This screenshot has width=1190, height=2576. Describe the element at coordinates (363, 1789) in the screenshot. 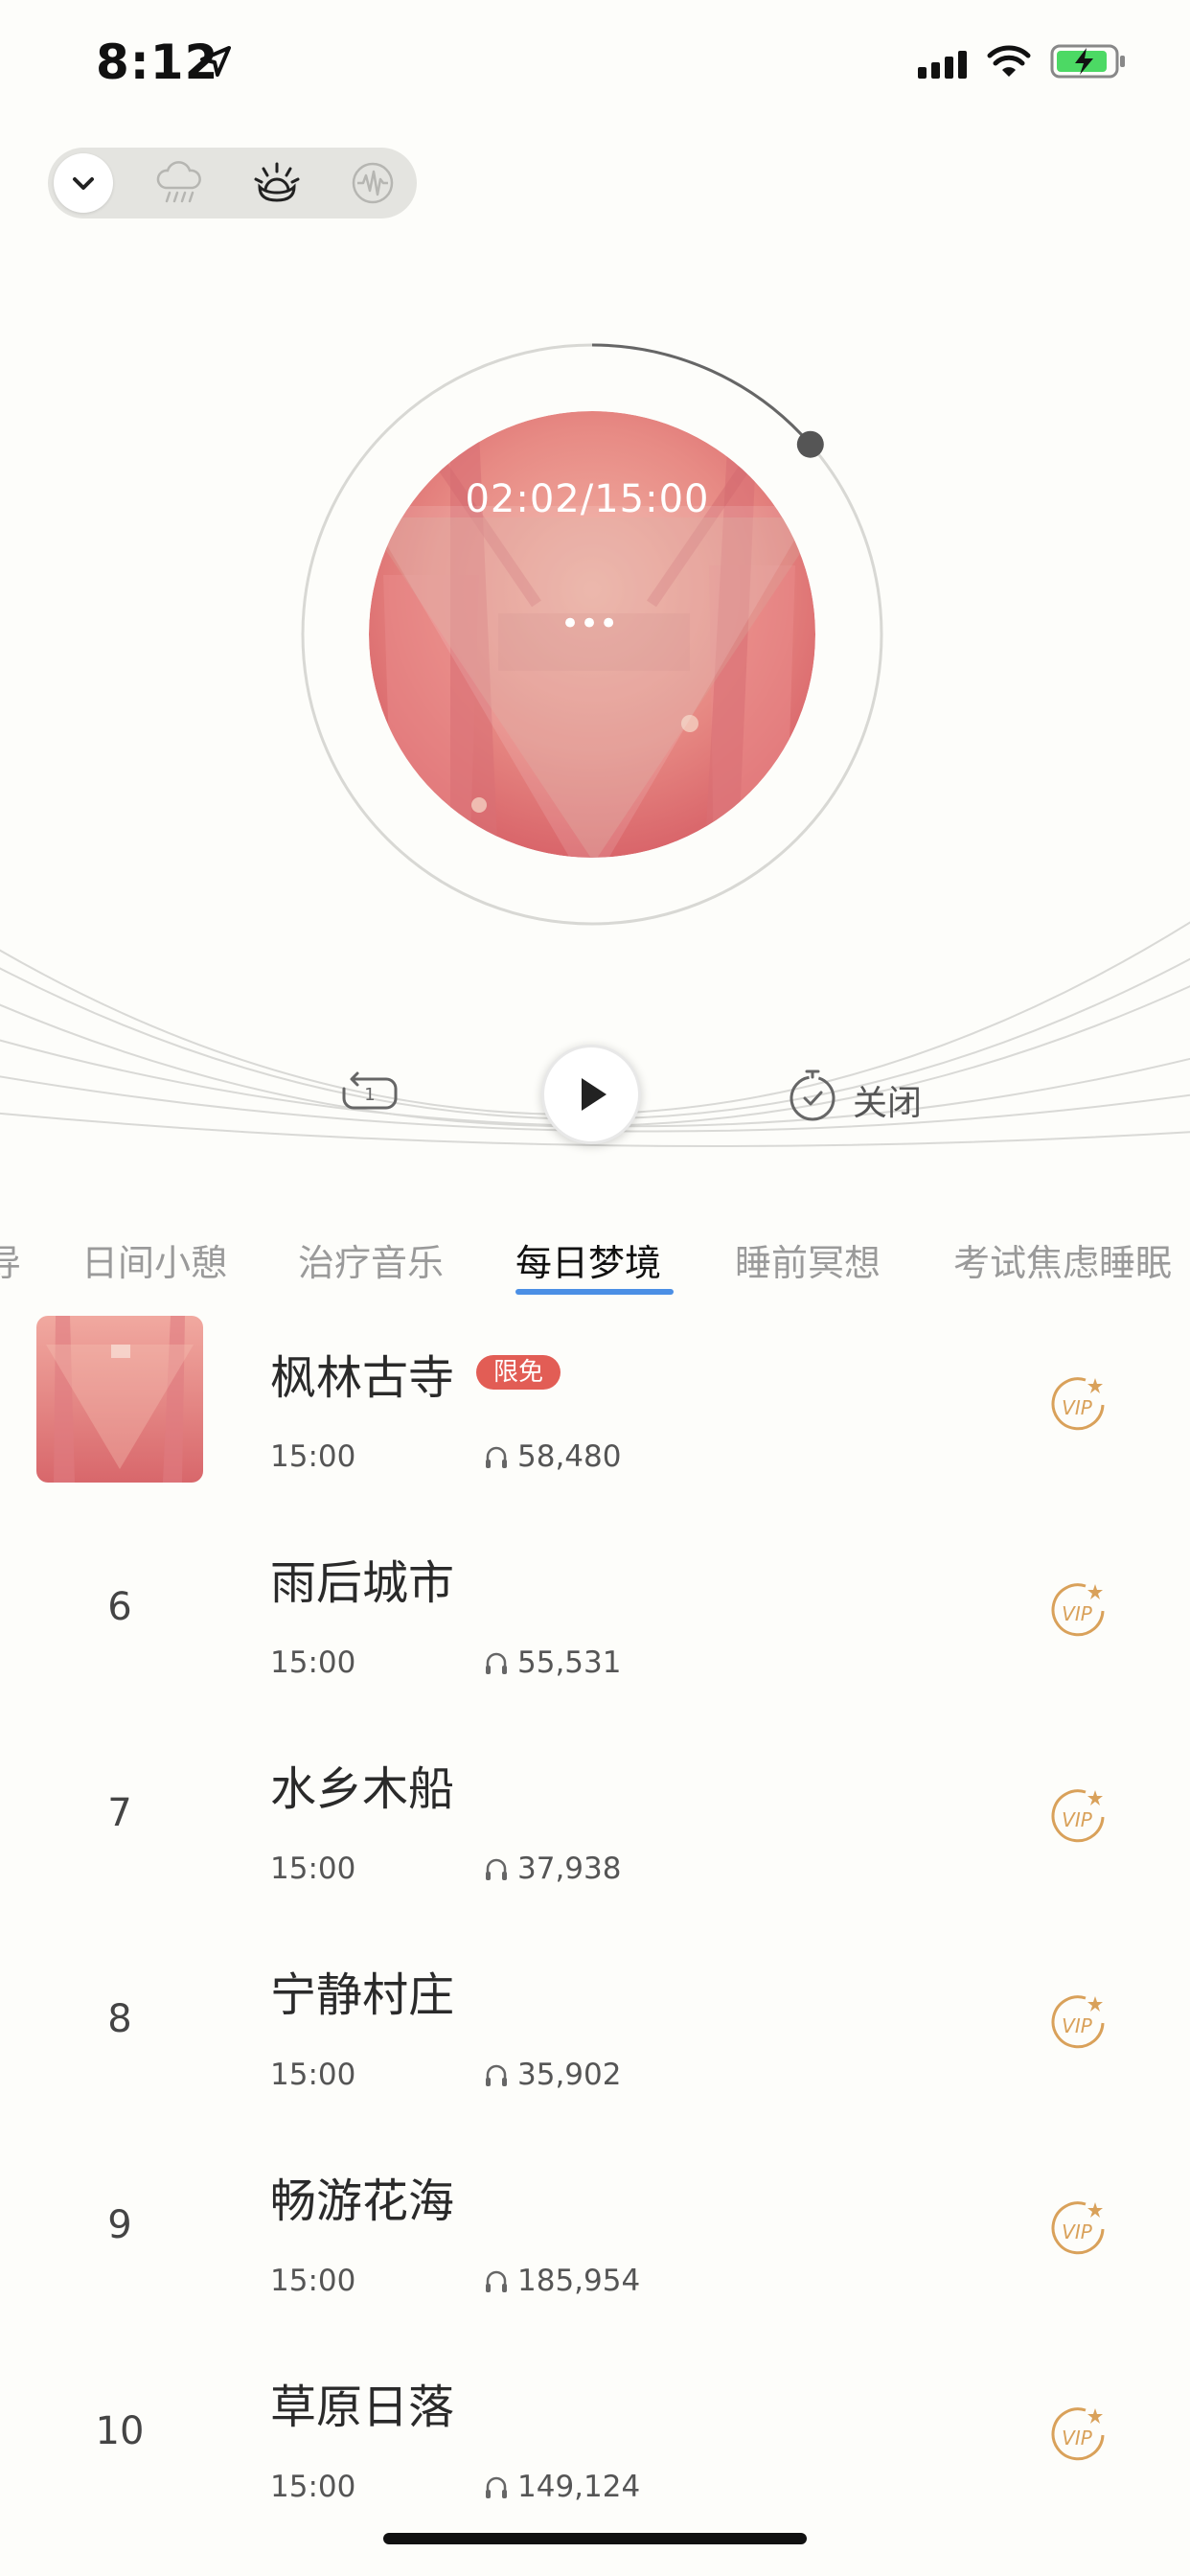

I see `track-title: 水乡木船` at that location.